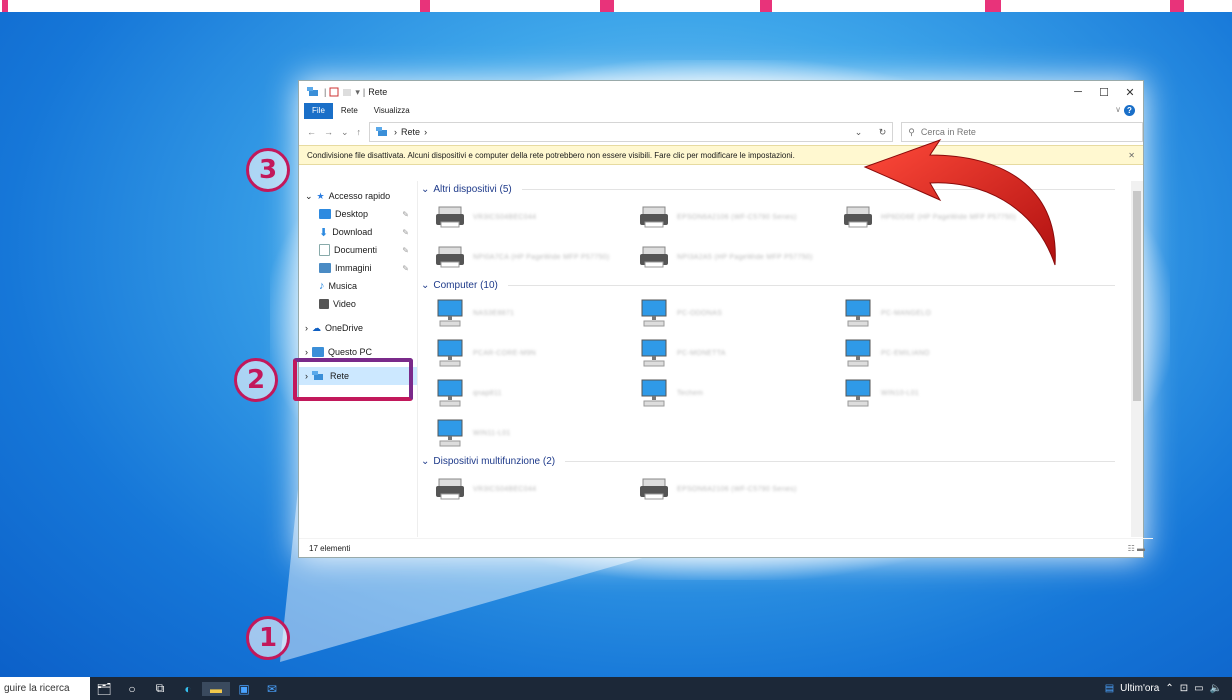 The image size is (1232, 700). Describe the element at coordinates (344, 304) in the screenshot. I see `sidebar-item-label: Video` at that location.